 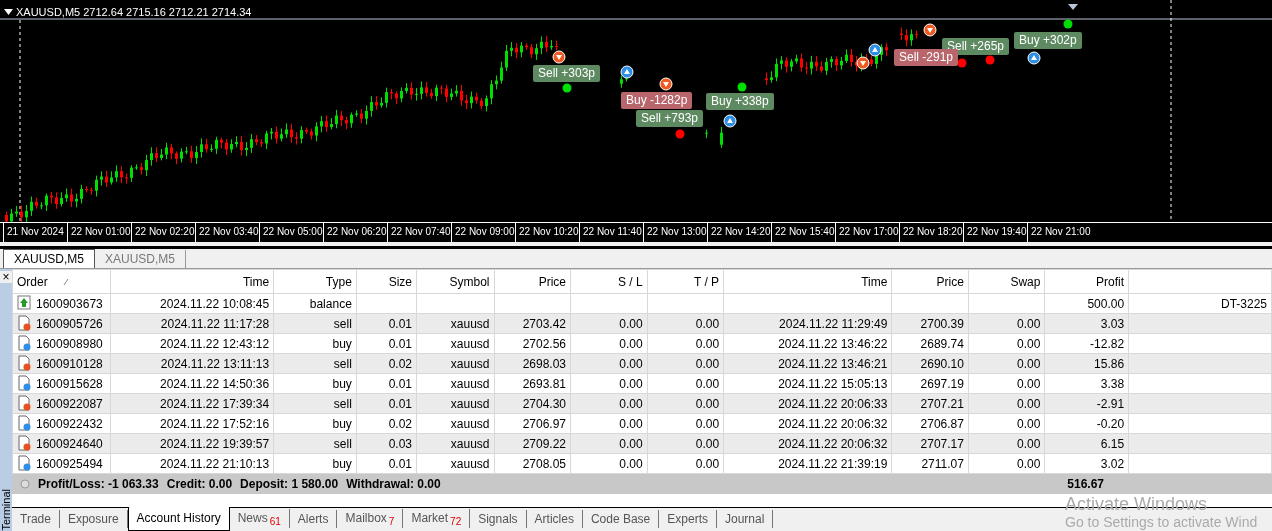 What do you see at coordinates (455, 281) in the screenshot?
I see `column-header: Symbol` at bounding box center [455, 281].